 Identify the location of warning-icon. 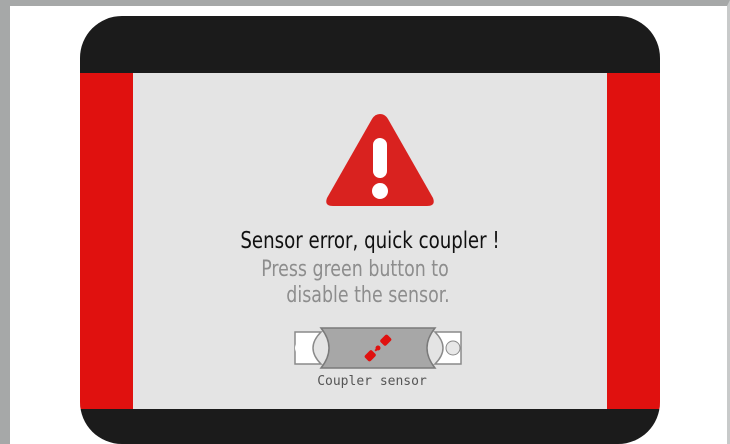
(380, 160).